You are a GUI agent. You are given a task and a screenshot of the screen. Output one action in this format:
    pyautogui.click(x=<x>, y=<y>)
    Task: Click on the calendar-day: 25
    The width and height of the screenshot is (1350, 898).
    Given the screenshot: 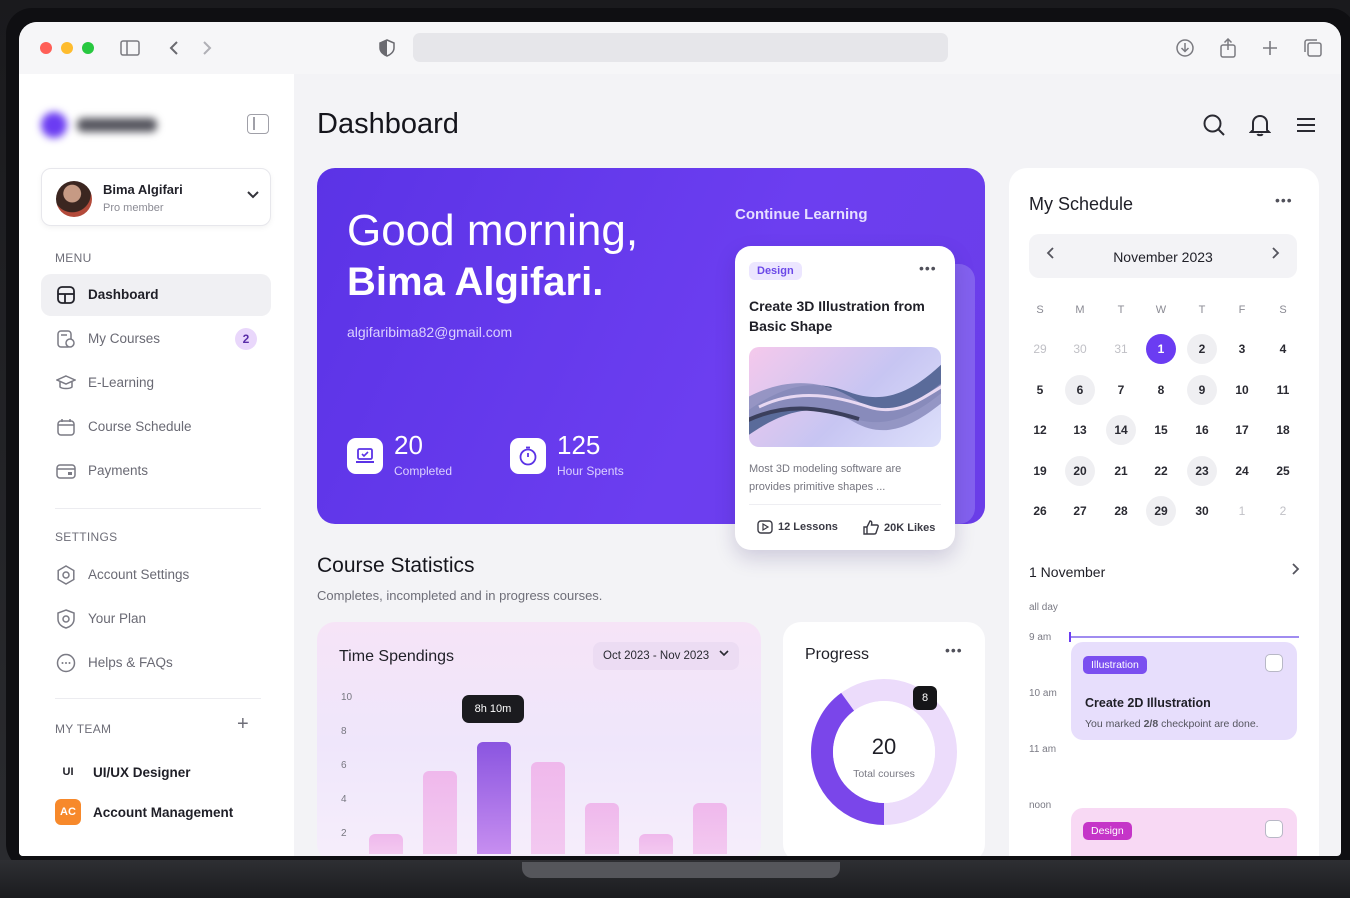 What is the action you would take?
    pyautogui.click(x=1283, y=471)
    